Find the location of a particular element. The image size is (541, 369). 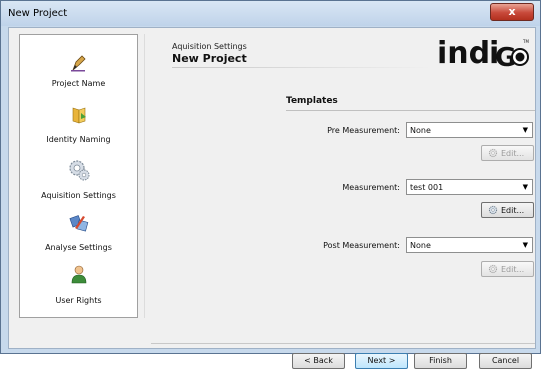

logo-mark: ind i G TM is located at coordinates (483, 54).